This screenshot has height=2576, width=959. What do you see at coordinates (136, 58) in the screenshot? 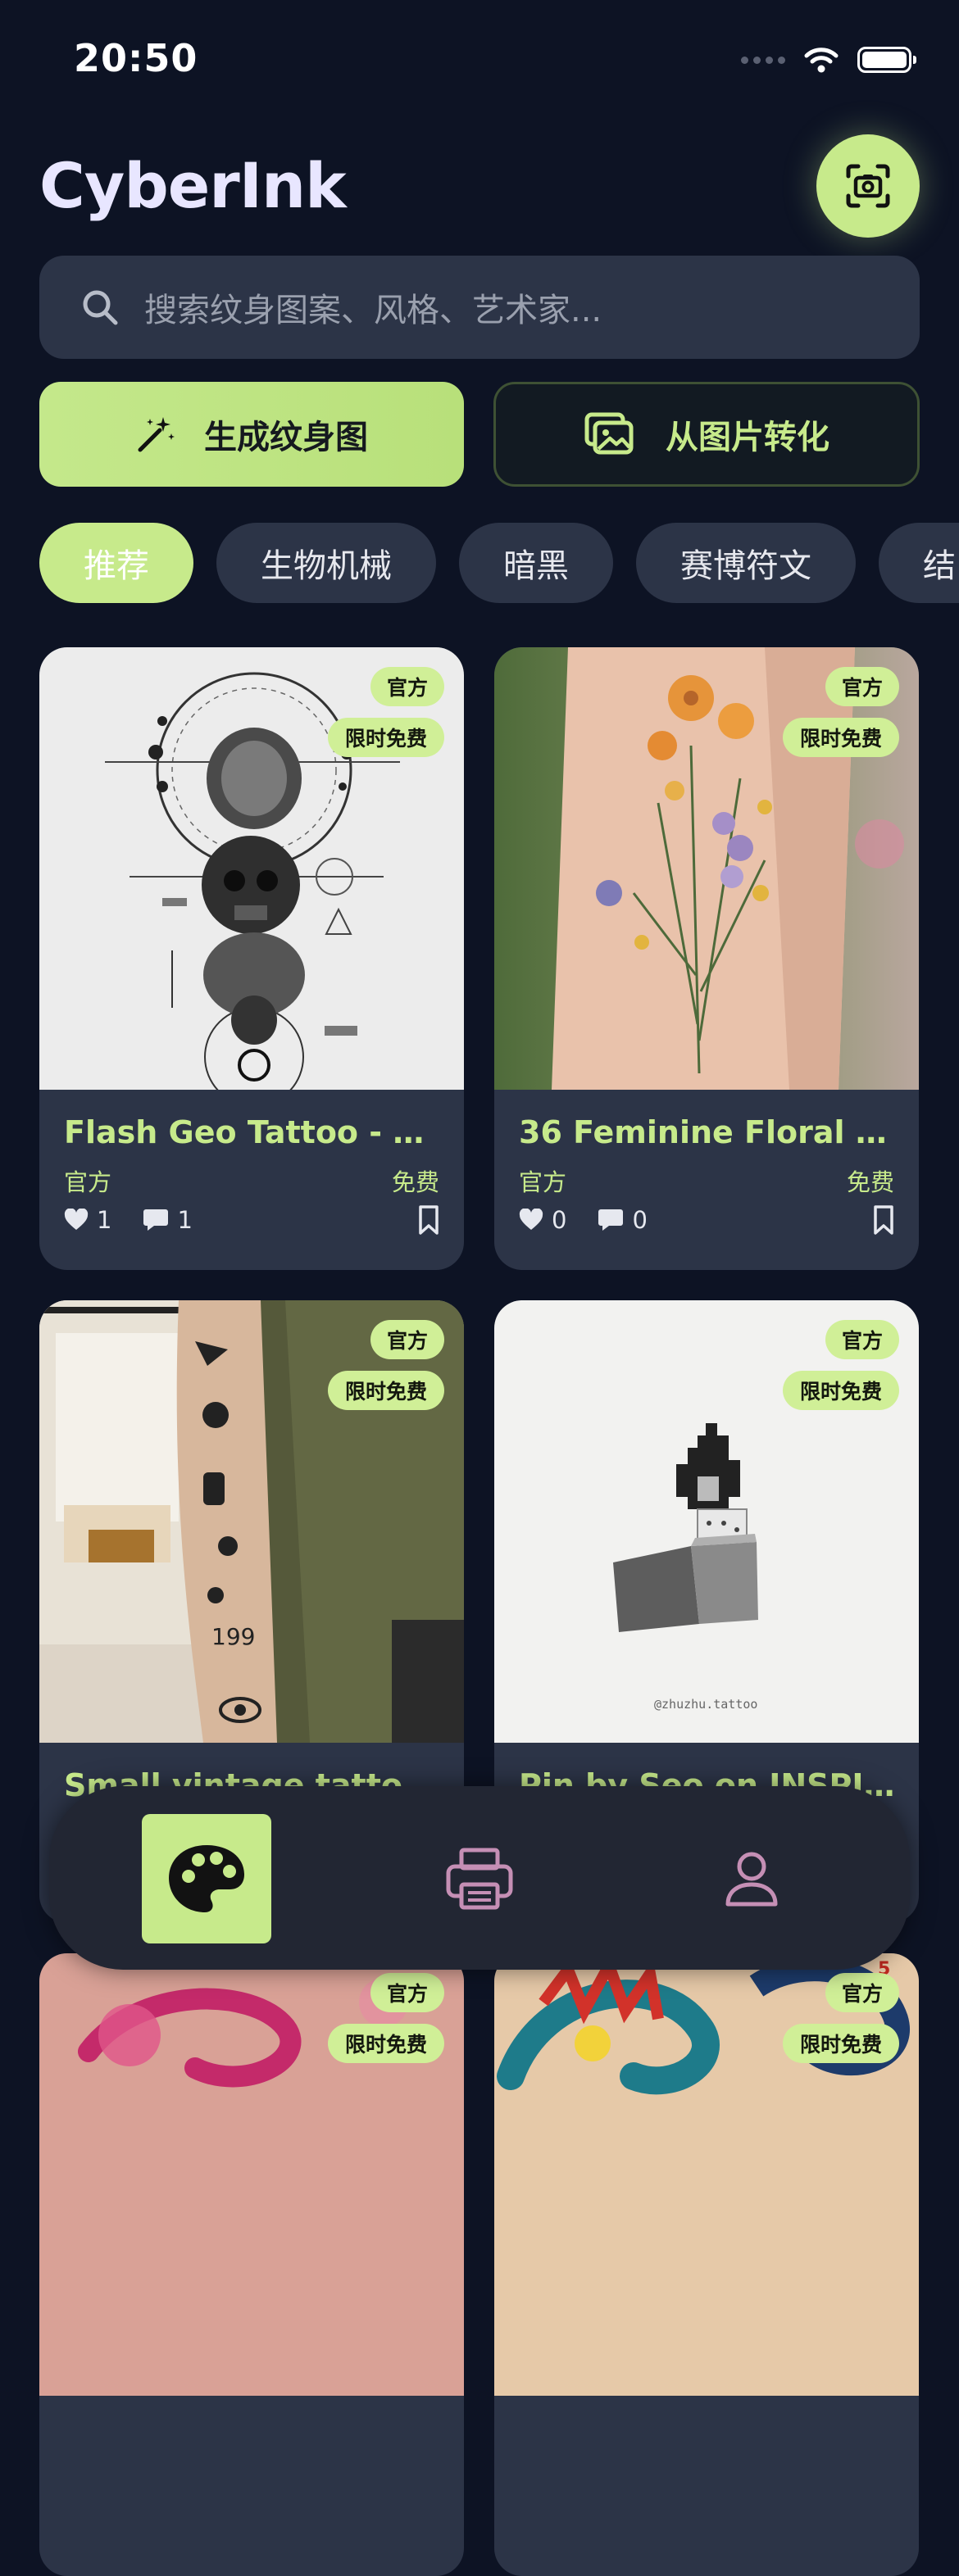
I see `status-time: 20:50` at bounding box center [136, 58].